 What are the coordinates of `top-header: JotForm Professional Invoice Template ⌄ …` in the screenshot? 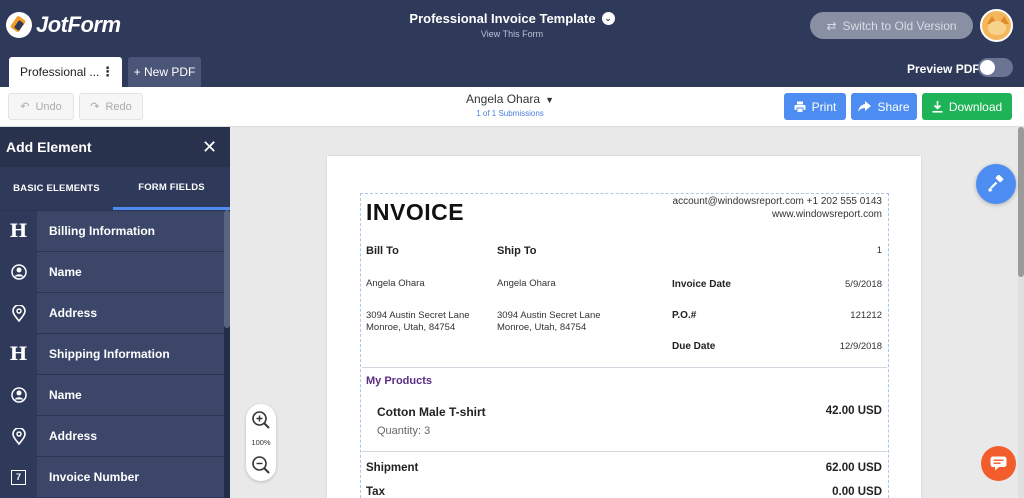 It's located at (512, 26).